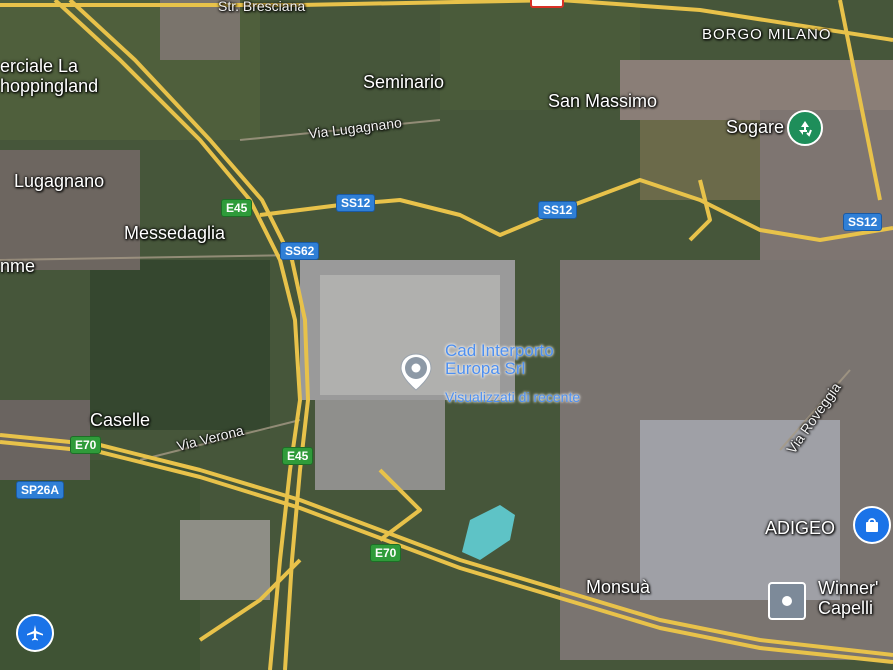 This screenshot has height=670, width=893. What do you see at coordinates (386, 553) in the screenshot?
I see `shield-e70-center: E70` at bounding box center [386, 553].